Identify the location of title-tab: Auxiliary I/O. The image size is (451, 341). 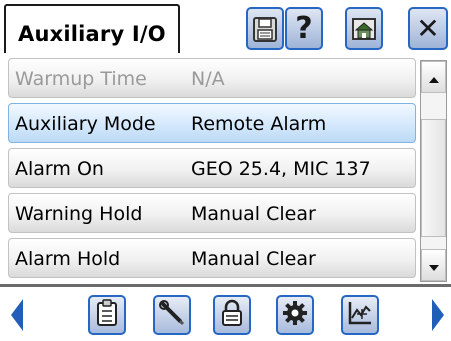
(92, 28).